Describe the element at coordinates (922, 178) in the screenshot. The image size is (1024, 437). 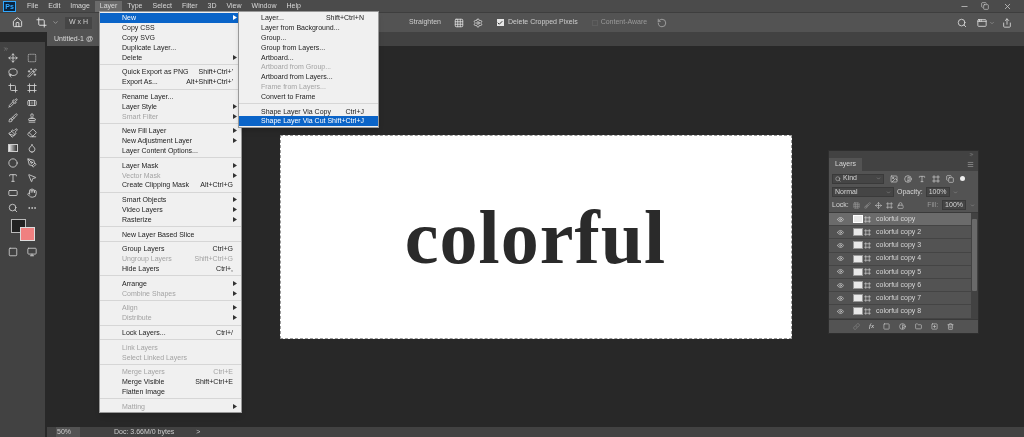
I see `type-filter-icon` at that location.